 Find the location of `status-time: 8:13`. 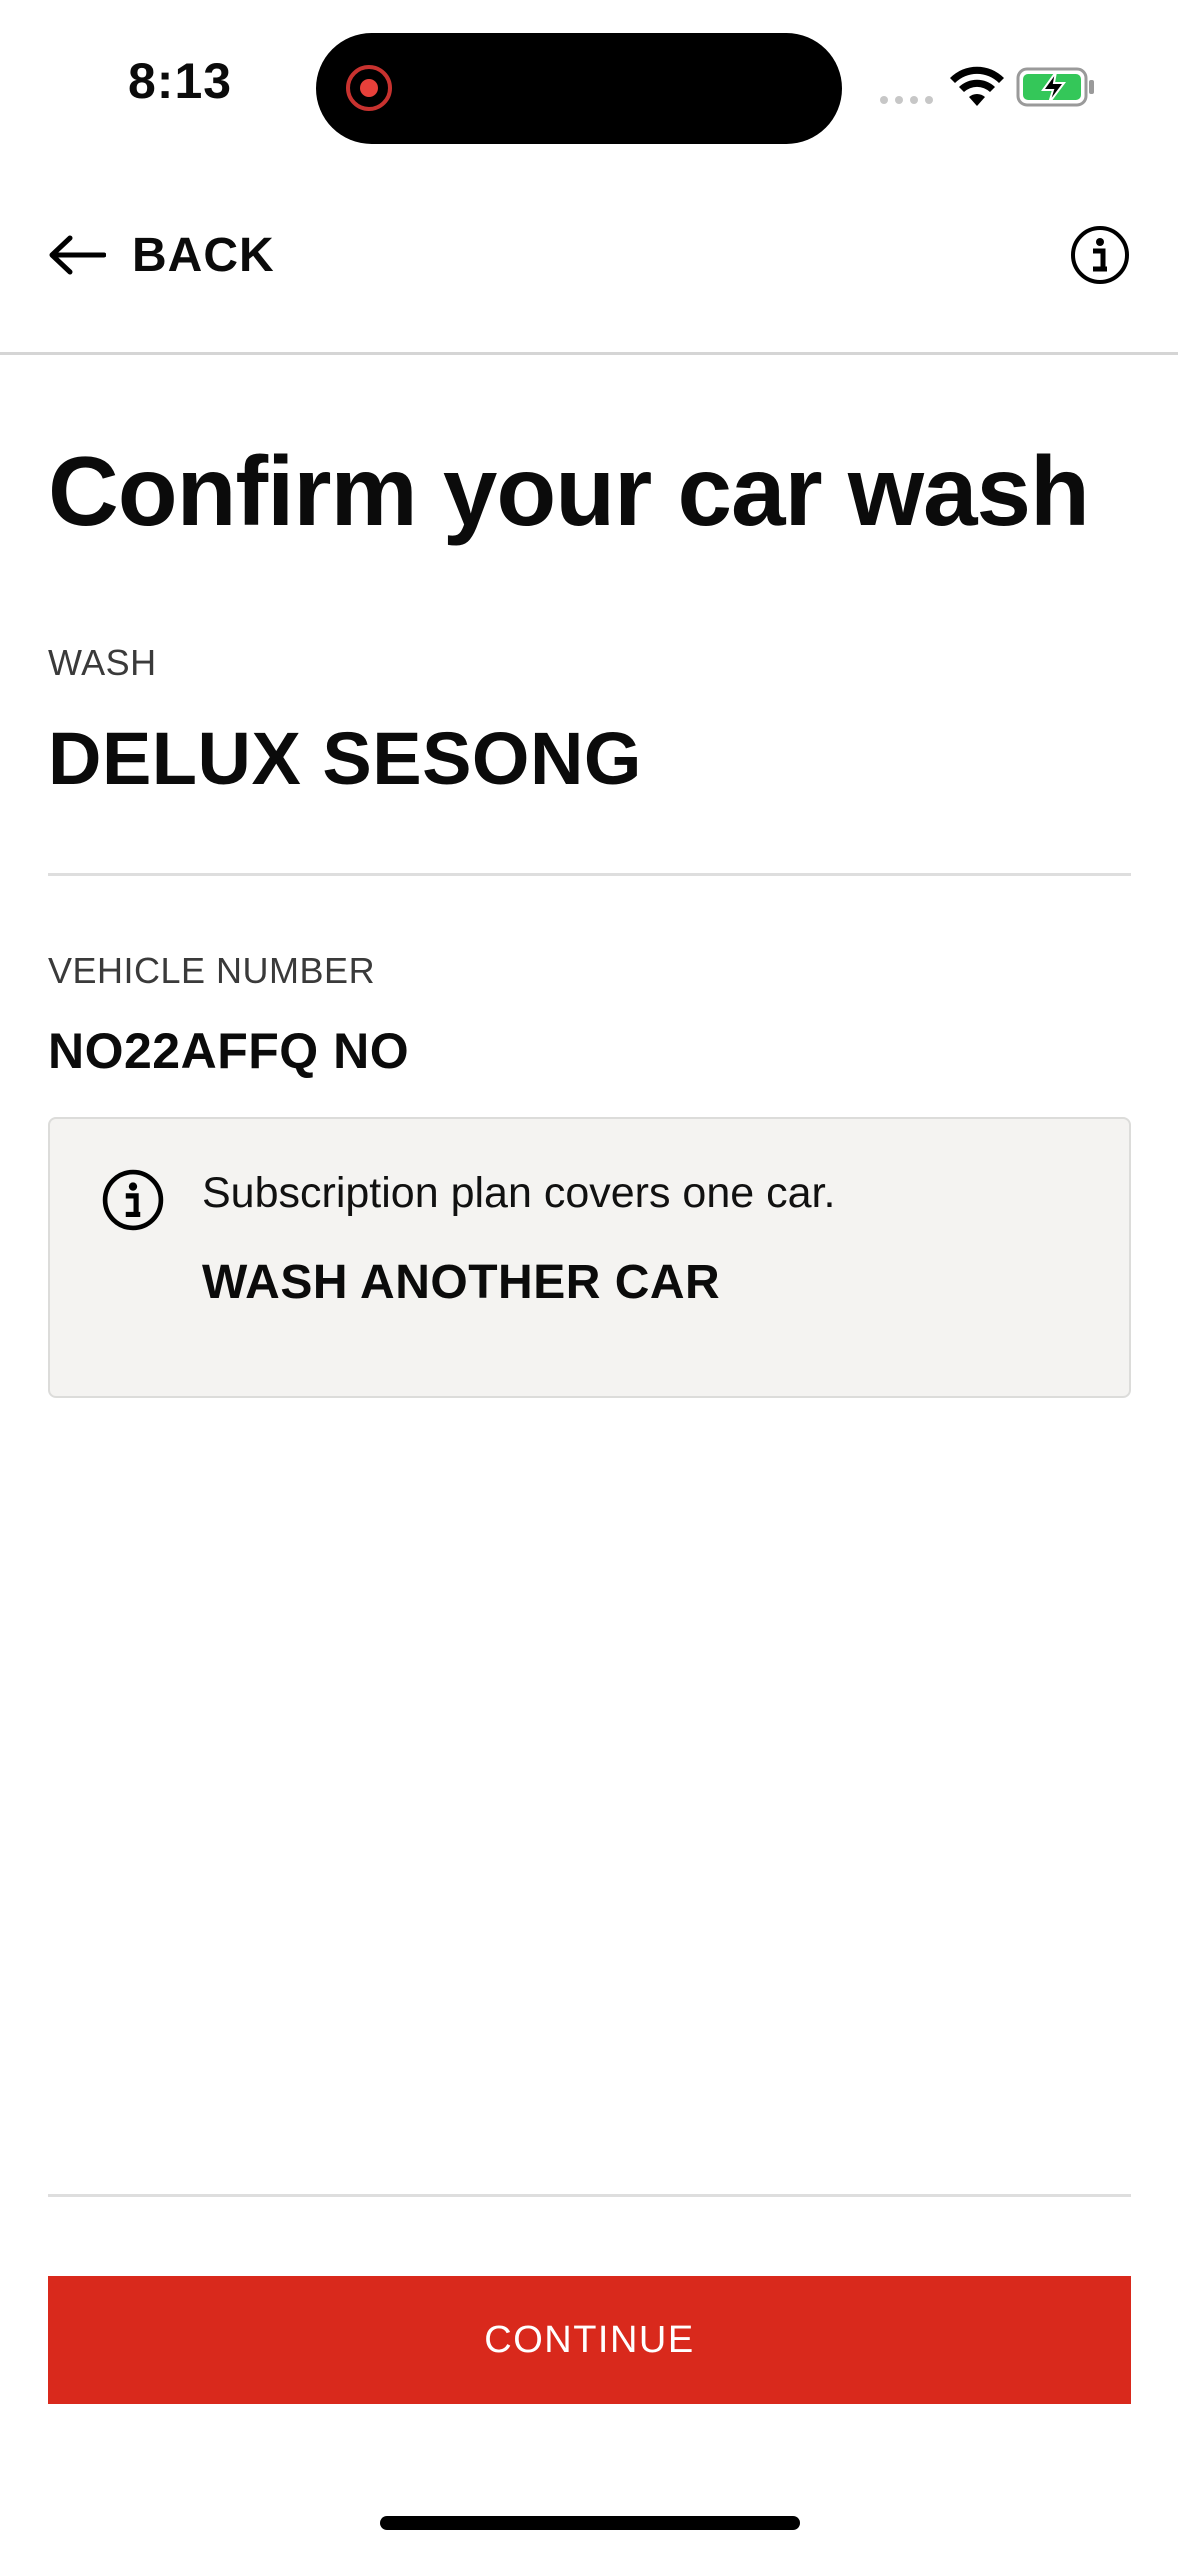

status-time: 8:13 is located at coordinates (180, 81).